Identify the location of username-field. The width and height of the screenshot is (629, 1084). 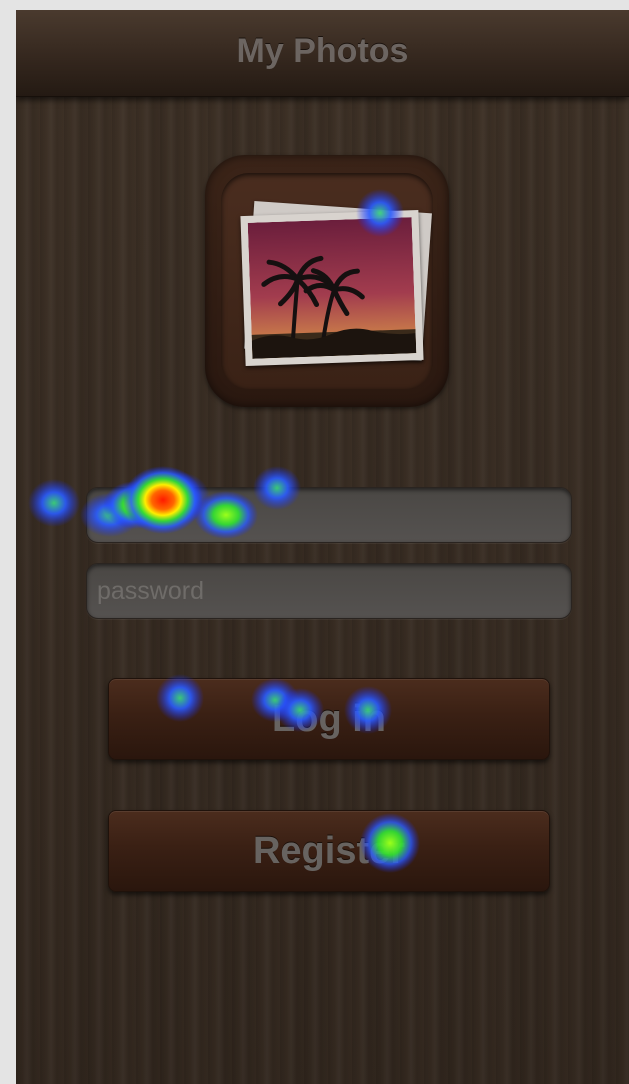
(329, 515).